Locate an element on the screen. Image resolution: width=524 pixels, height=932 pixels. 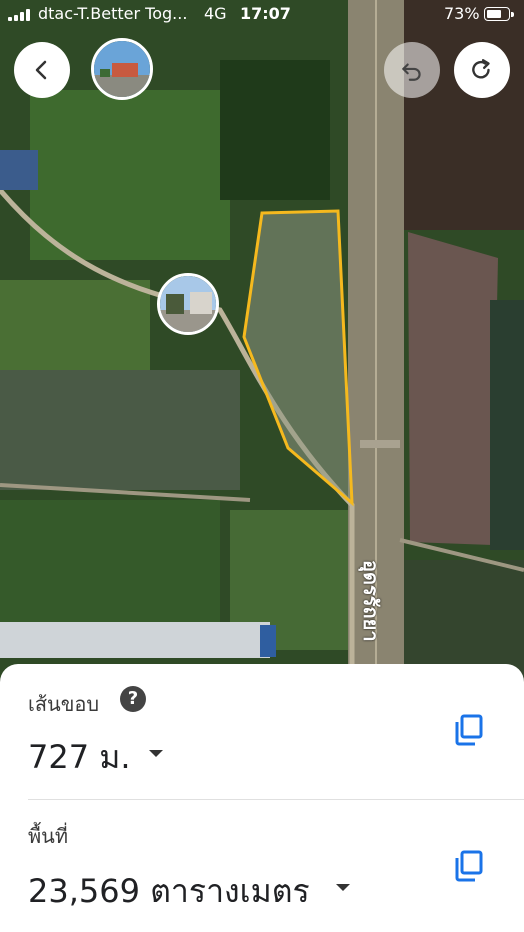
copy-area-icon is located at coordinates (469, 866).